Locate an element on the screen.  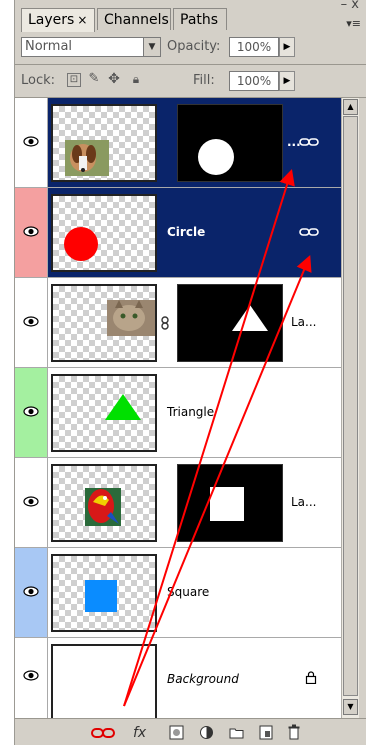
tab-layers: Layers × is located at coordinates (58, 20).